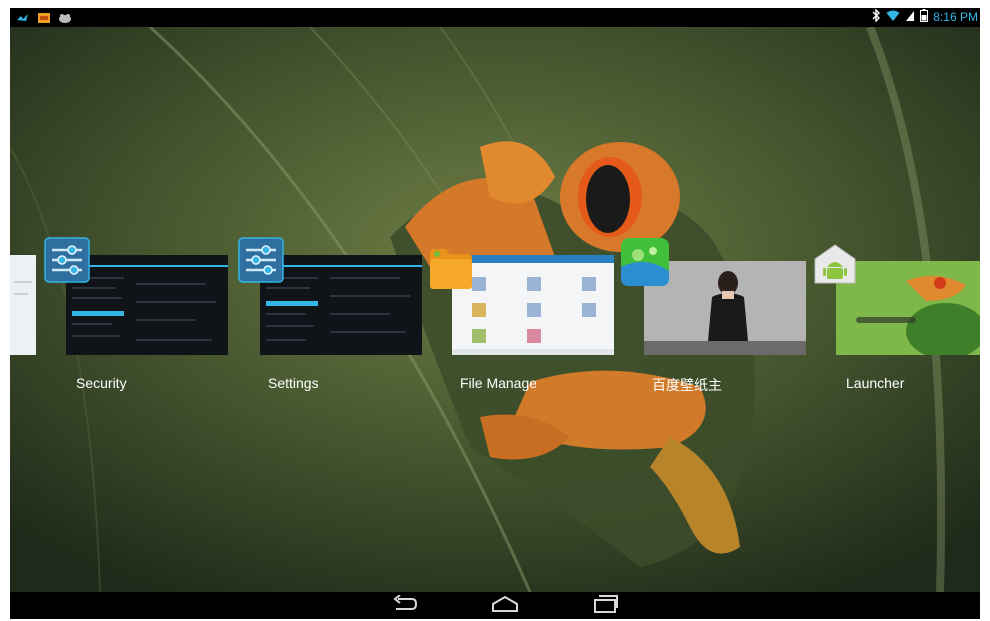 The image size is (990, 621). Describe the element at coordinates (910, 17) in the screenshot. I see `signal-icon` at that location.